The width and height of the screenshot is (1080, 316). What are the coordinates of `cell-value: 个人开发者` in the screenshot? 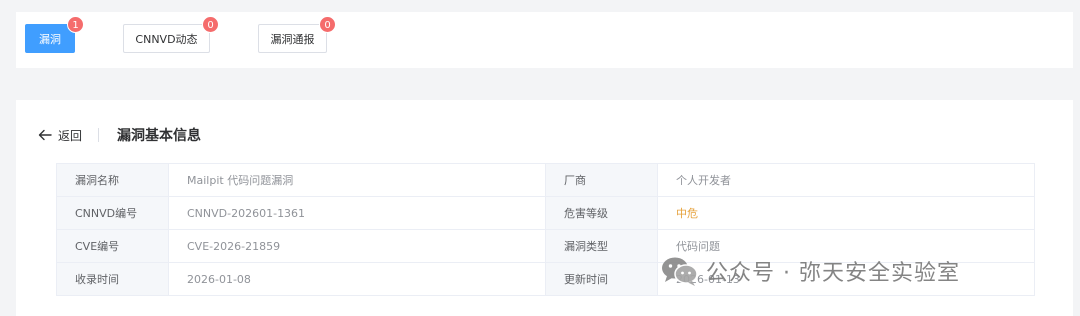 It's located at (846, 180).